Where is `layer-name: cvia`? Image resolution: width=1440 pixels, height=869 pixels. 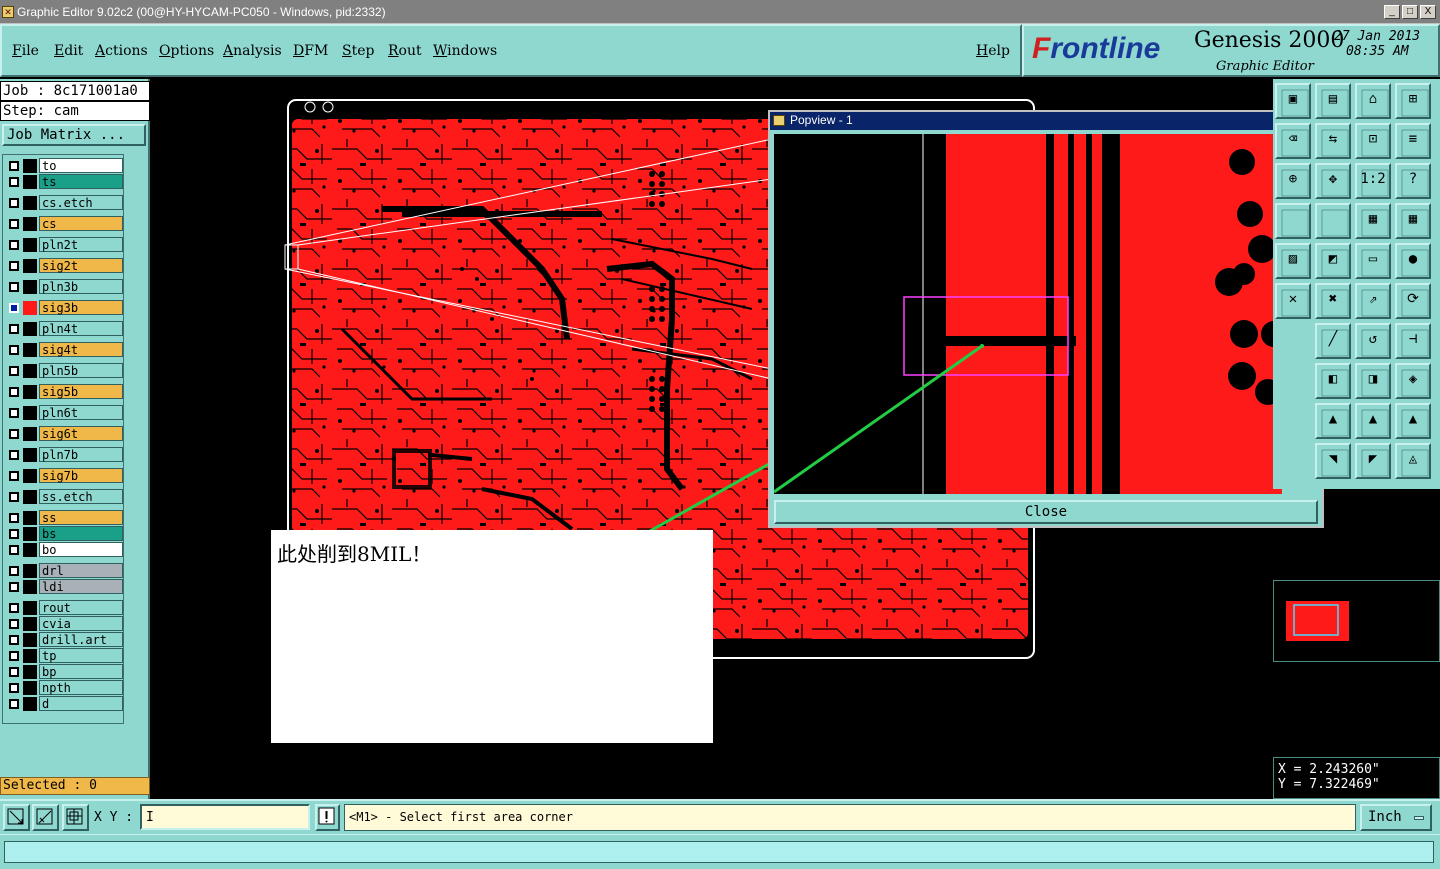 layer-name: cvia is located at coordinates (81, 623).